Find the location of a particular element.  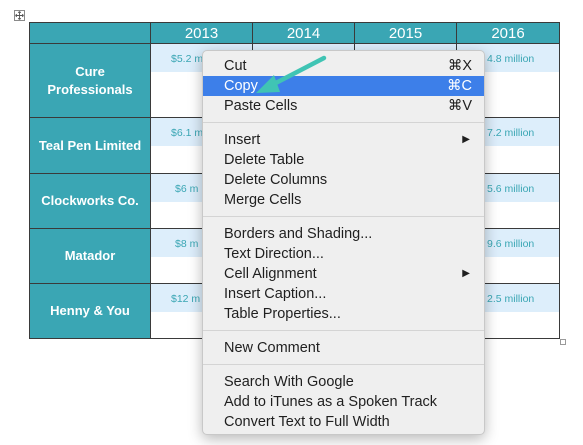

year-header-2013: 2013 is located at coordinates (201, 33).